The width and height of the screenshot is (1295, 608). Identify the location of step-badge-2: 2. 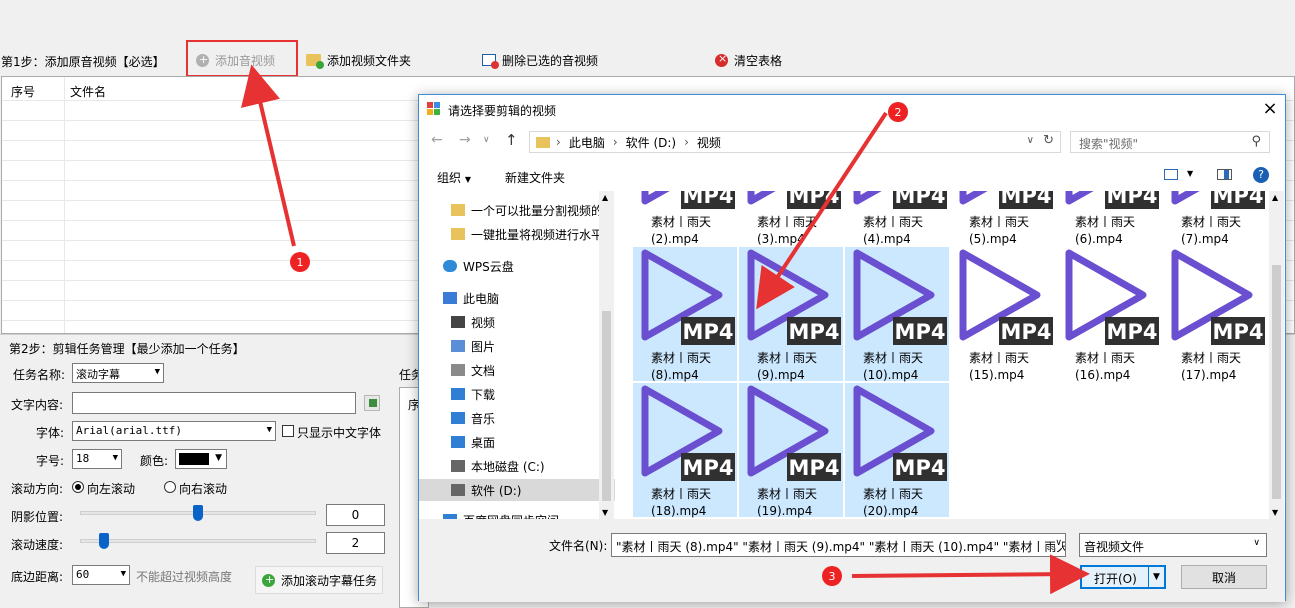
(898, 112).